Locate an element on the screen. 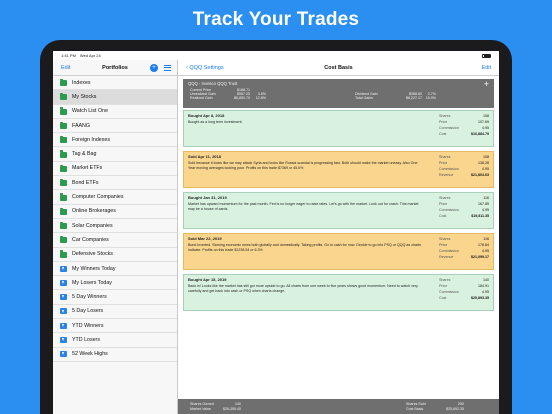  sidebar-item-label: Indexes is located at coordinates (81, 82).